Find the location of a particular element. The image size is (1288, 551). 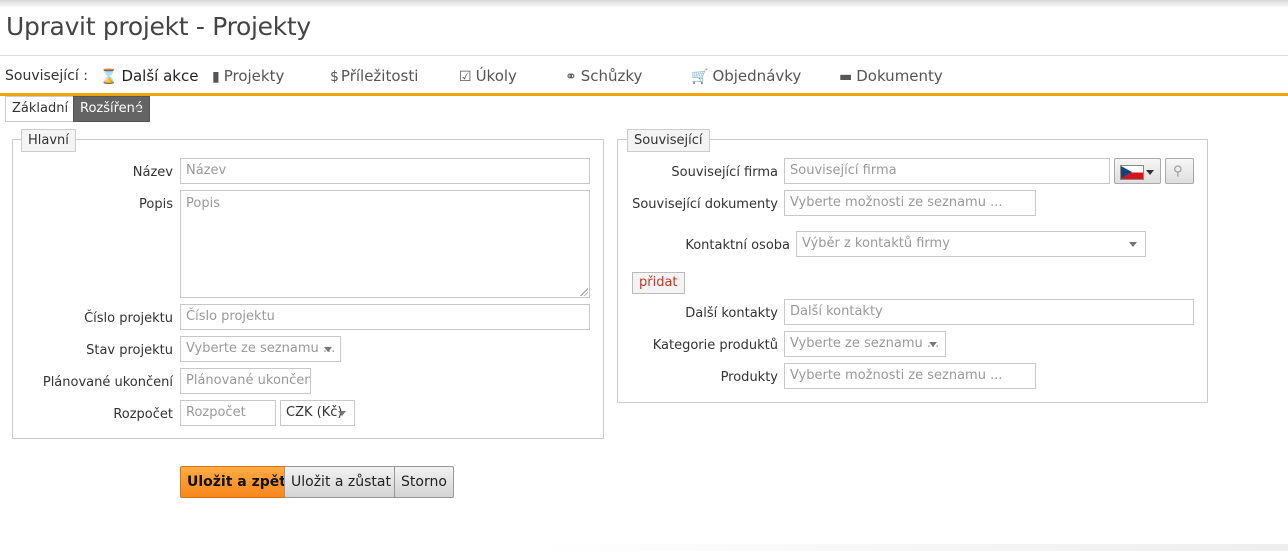

main-legend: Hlavní is located at coordinates (48, 140).